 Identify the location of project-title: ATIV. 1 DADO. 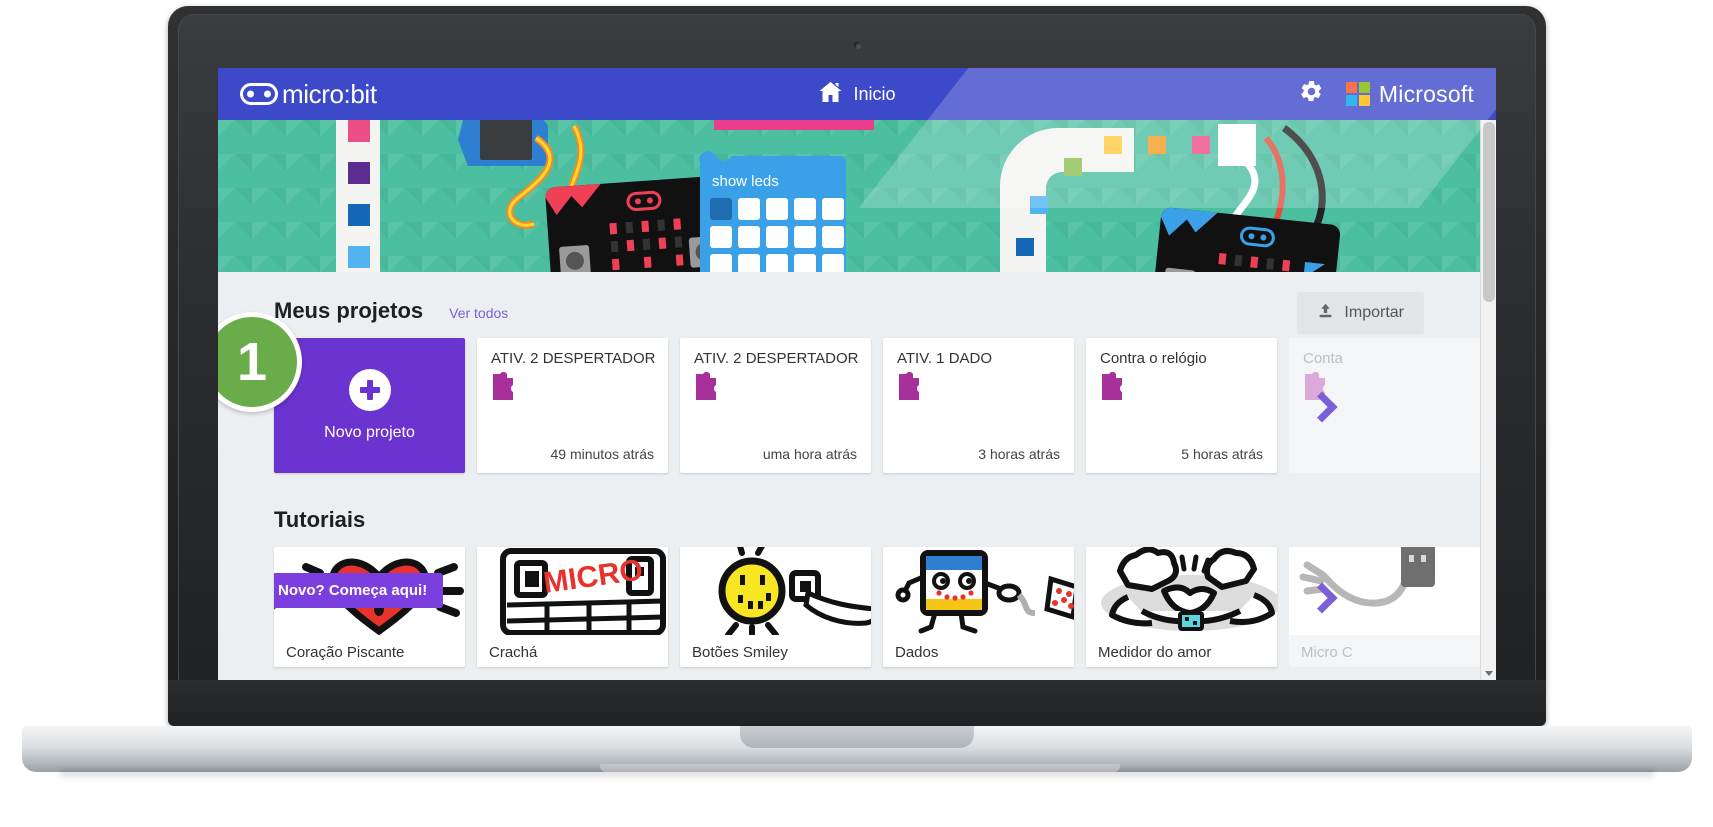
(945, 358).